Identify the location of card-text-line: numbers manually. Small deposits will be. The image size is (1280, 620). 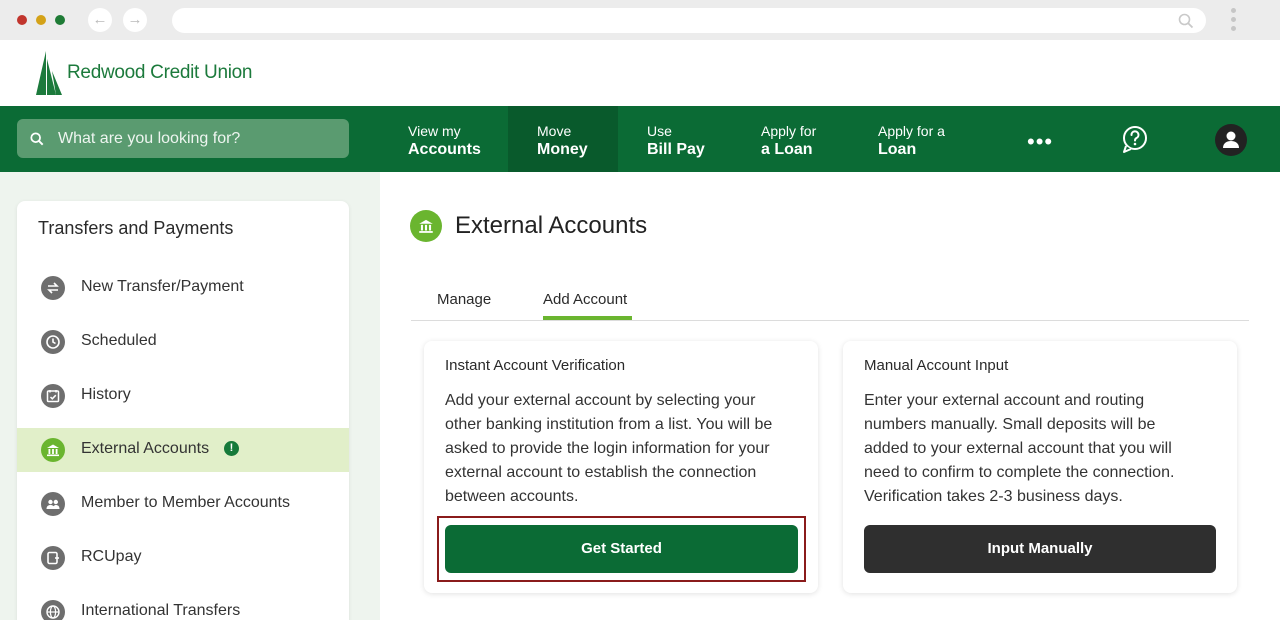
(1010, 424).